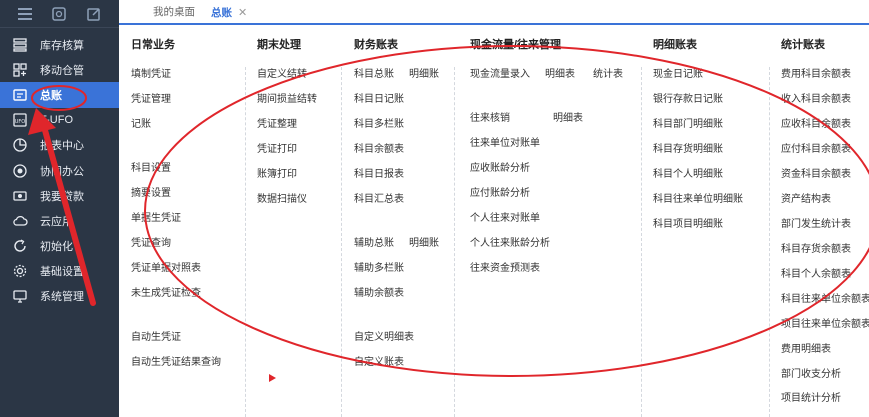 This screenshot has height=417, width=869. What do you see at coordinates (811, 372) in the screenshot?
I see `link-dept-income-analysis: 部门收支分析` at bounding box center [811, 372].